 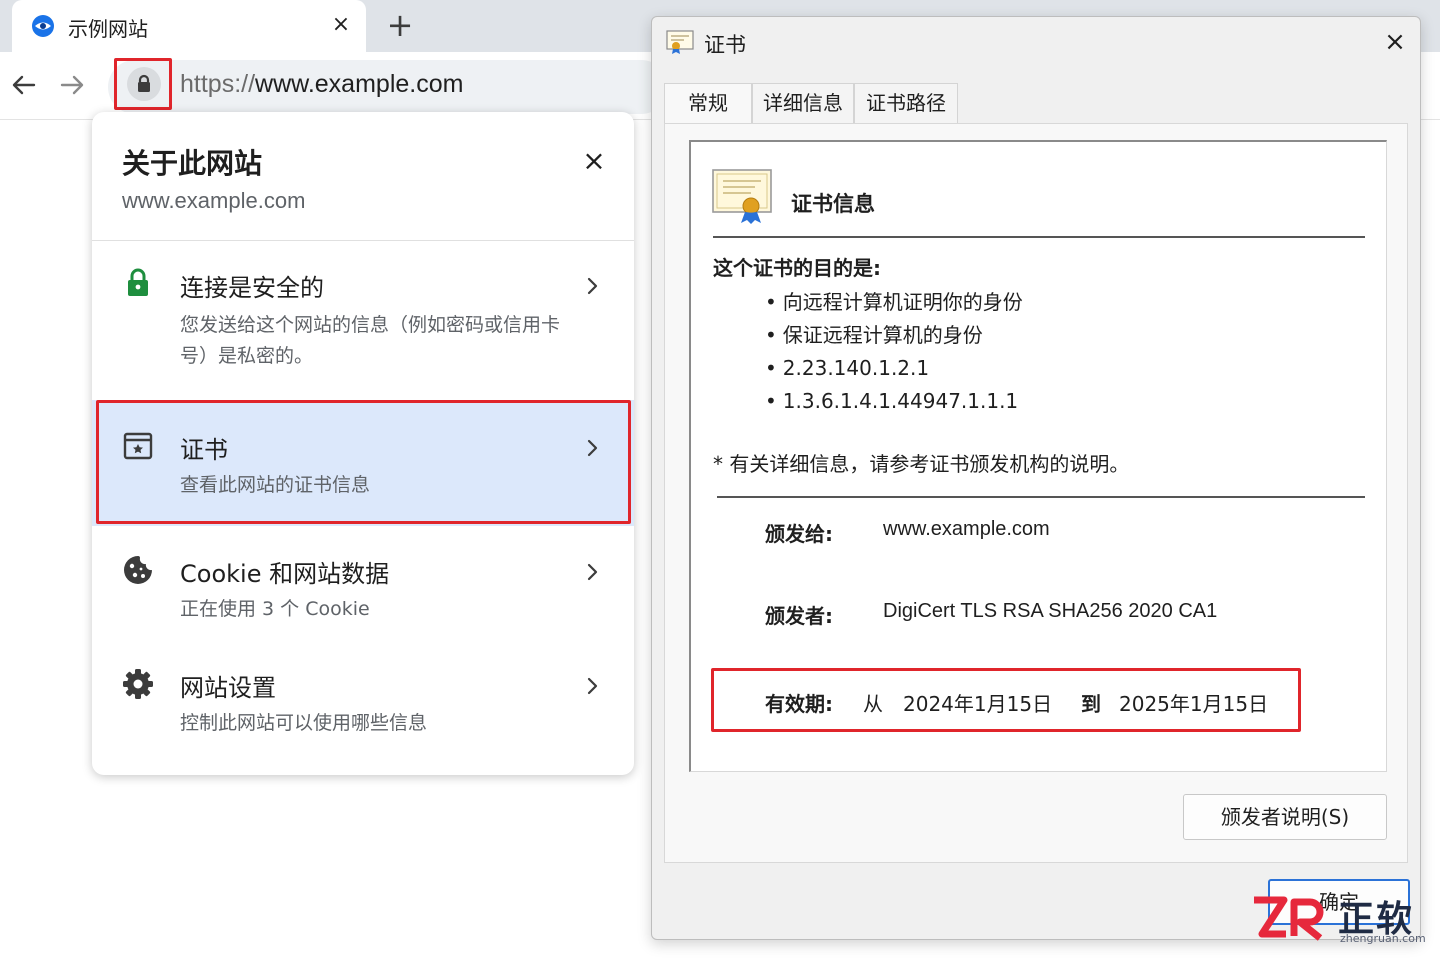 What do you see at coordinates (400, 25) in the screenshot?
I see `new-tab-button: +` at bounding box center [400, 25].